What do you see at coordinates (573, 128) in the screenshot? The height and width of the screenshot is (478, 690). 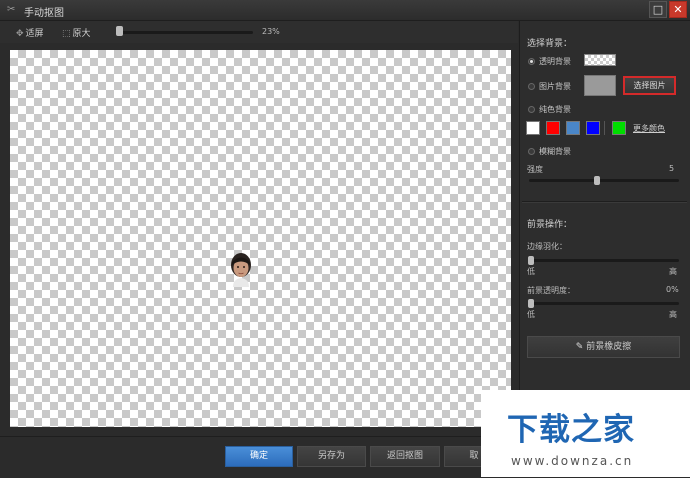 I see `color-swatch-light-blue` at bounding box center [573, 128].